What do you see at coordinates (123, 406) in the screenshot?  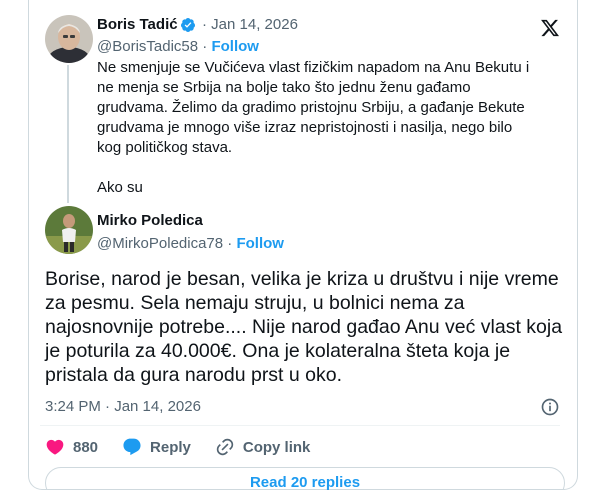 I see `post-timestamp: 3:24 PM · Jan 14, 2026` at bounding box center [123, 406].